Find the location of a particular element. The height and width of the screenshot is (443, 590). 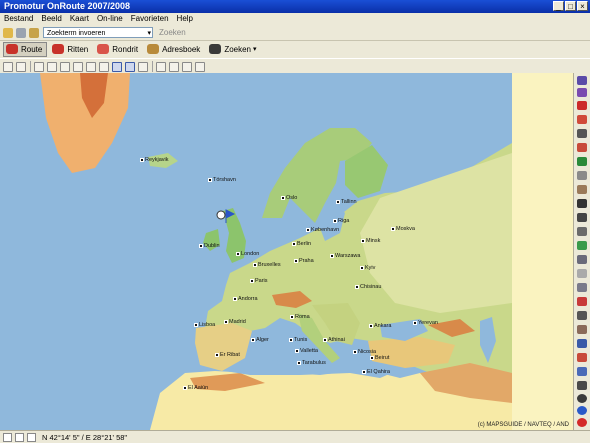

shopping-icon is located at coordinates (582, 329).